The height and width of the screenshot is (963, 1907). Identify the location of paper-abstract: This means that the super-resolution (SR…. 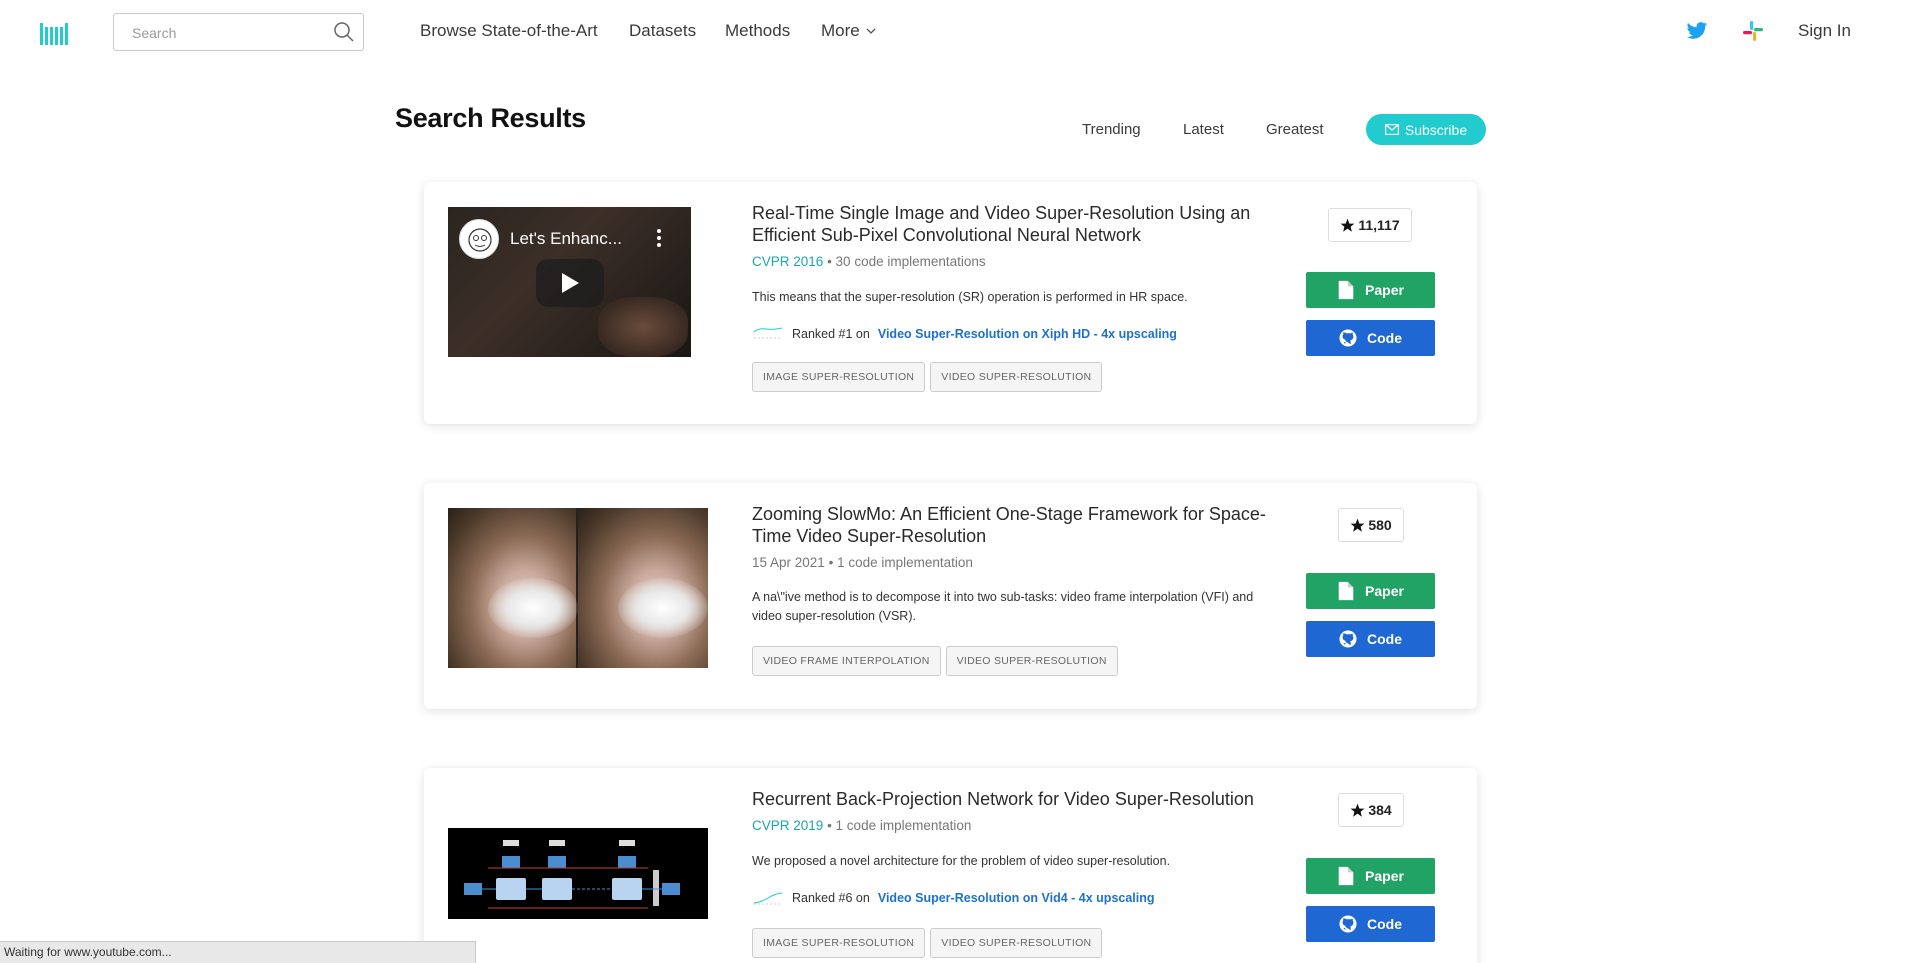
(970, 297).